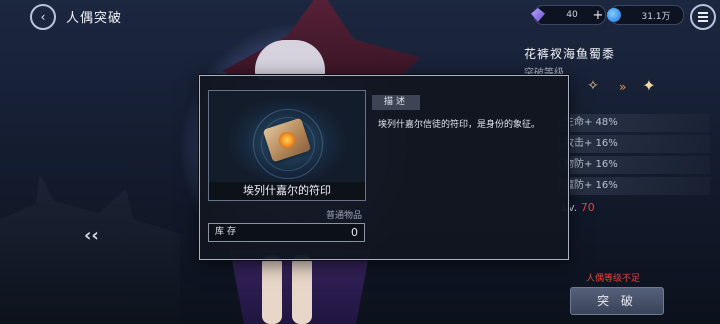 The width and height of the screenshot is (720, 324). Describe the element at coordinates (227, 232) in the screenshot. I see `stock-label: 库存` at that location.